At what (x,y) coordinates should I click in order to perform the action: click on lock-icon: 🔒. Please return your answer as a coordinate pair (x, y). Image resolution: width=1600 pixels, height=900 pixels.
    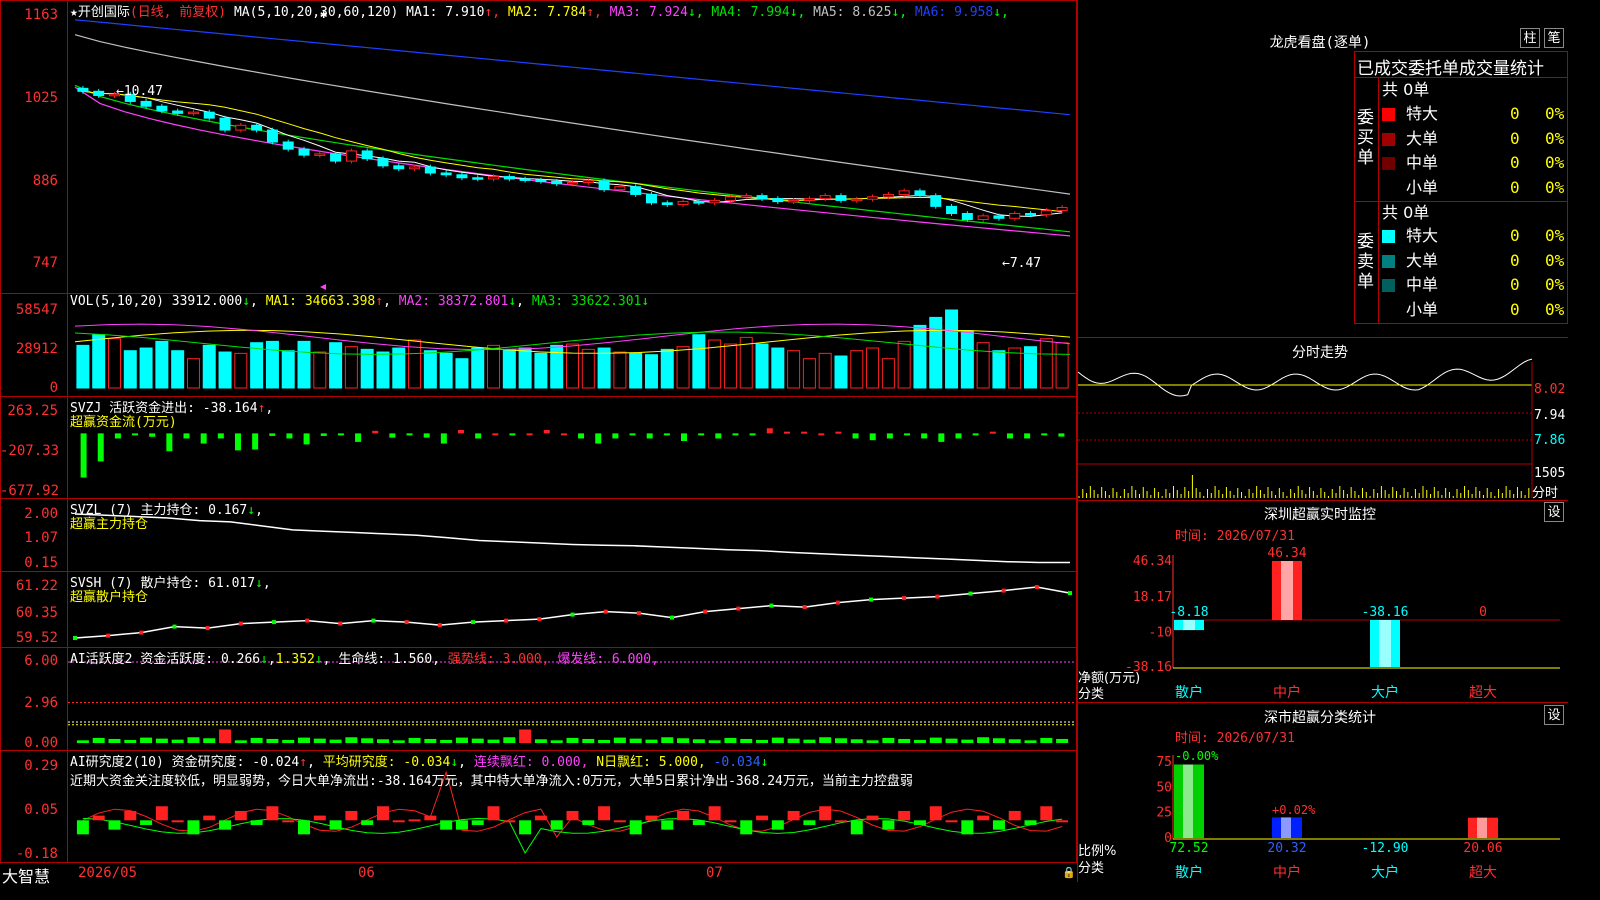
    Looking at the image, I should click on (1069, 872).